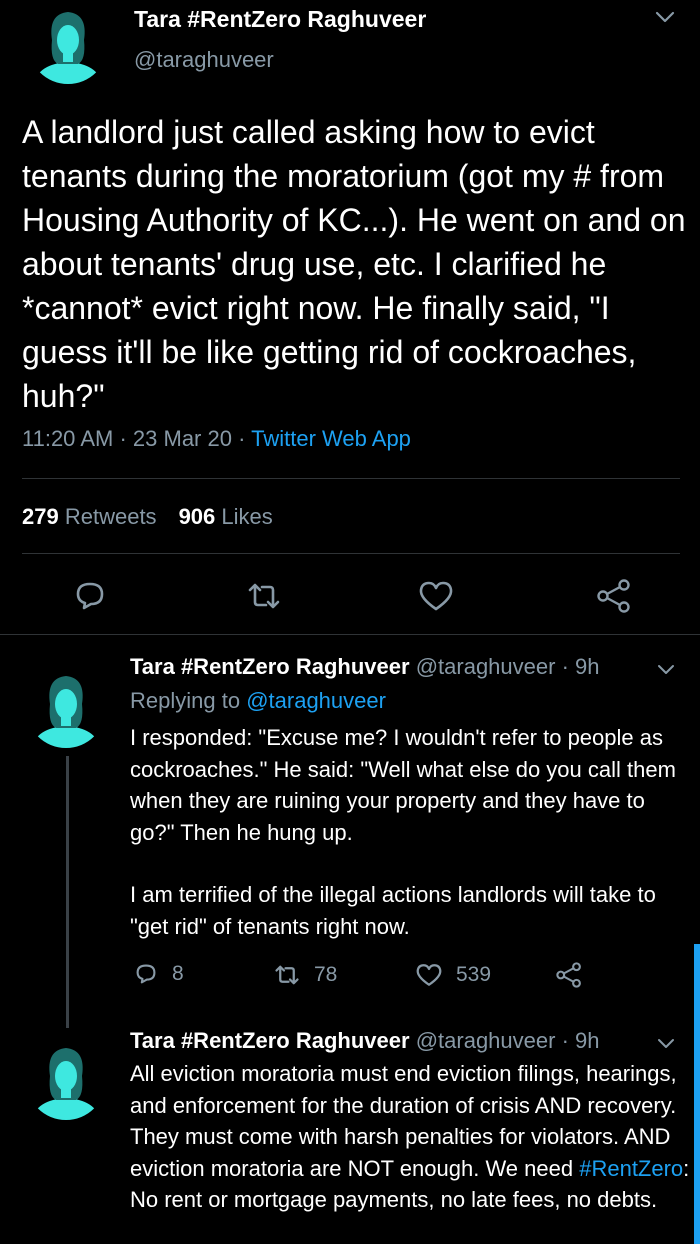 The height and width of the screenshot is (1244, 700). Describe the element at coordinates (110, 516) in the screenshot. I see `retweets-label: Retweets` at that location.